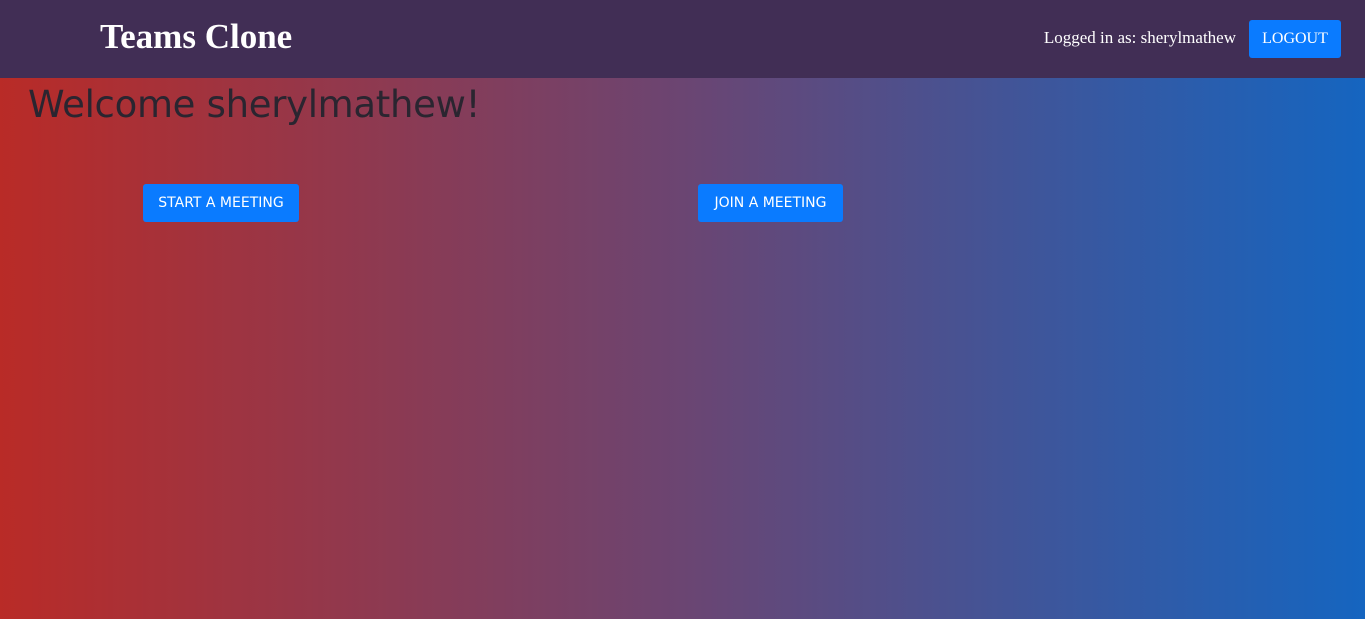 Image resolution: width=1365 pixels, height=619 pixels. Describe the element at coordinates (1295, 39) in the screenshot. I see `logout-button: LOGOUT` at that location.